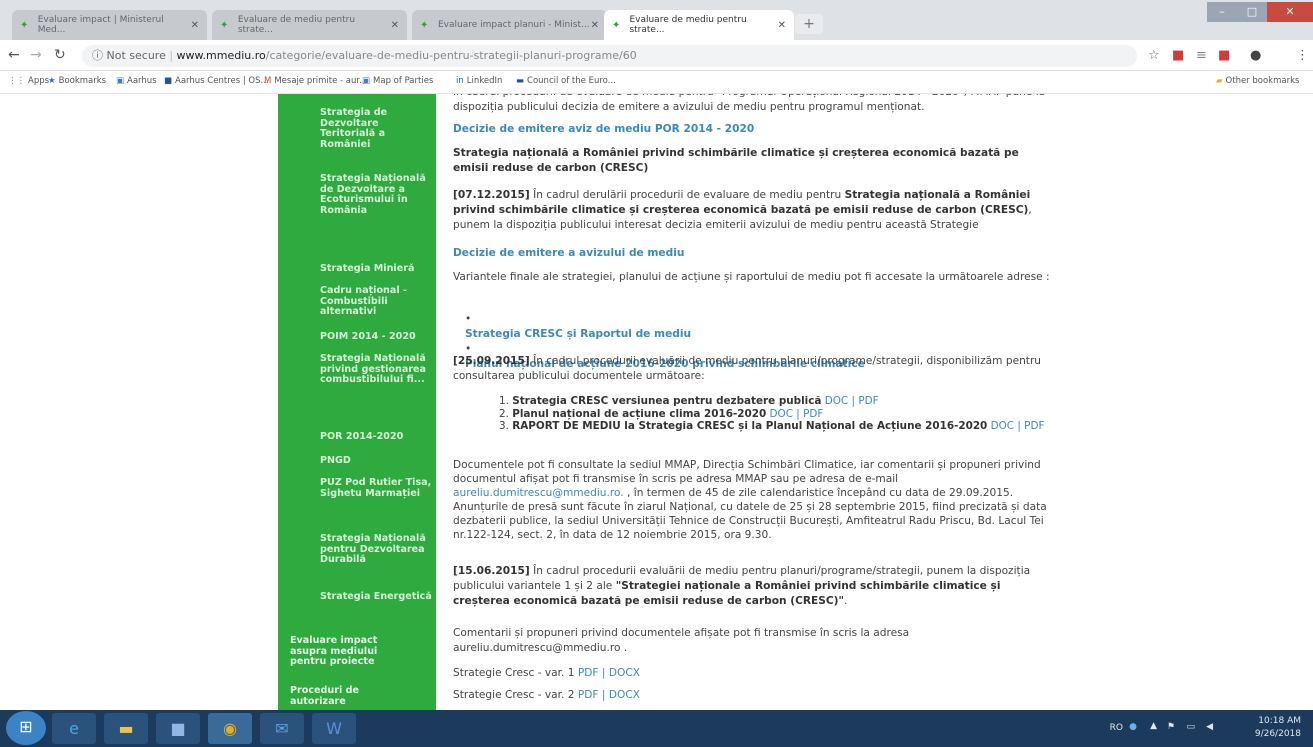 This screenshot has height=747, width=1313. What do you see at coordinates (97, 55) in the screenshot?
I see `info-icon: ⓘ` at bounding box center [97, 55].